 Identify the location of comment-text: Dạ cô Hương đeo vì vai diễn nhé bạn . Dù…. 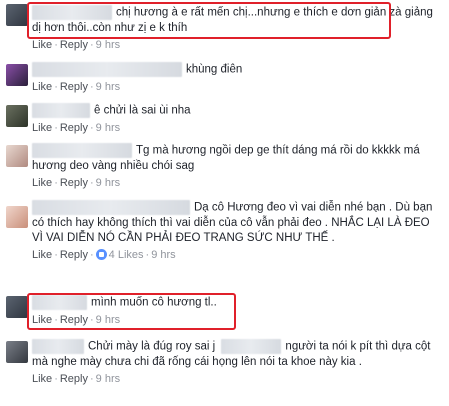
(237, 223).